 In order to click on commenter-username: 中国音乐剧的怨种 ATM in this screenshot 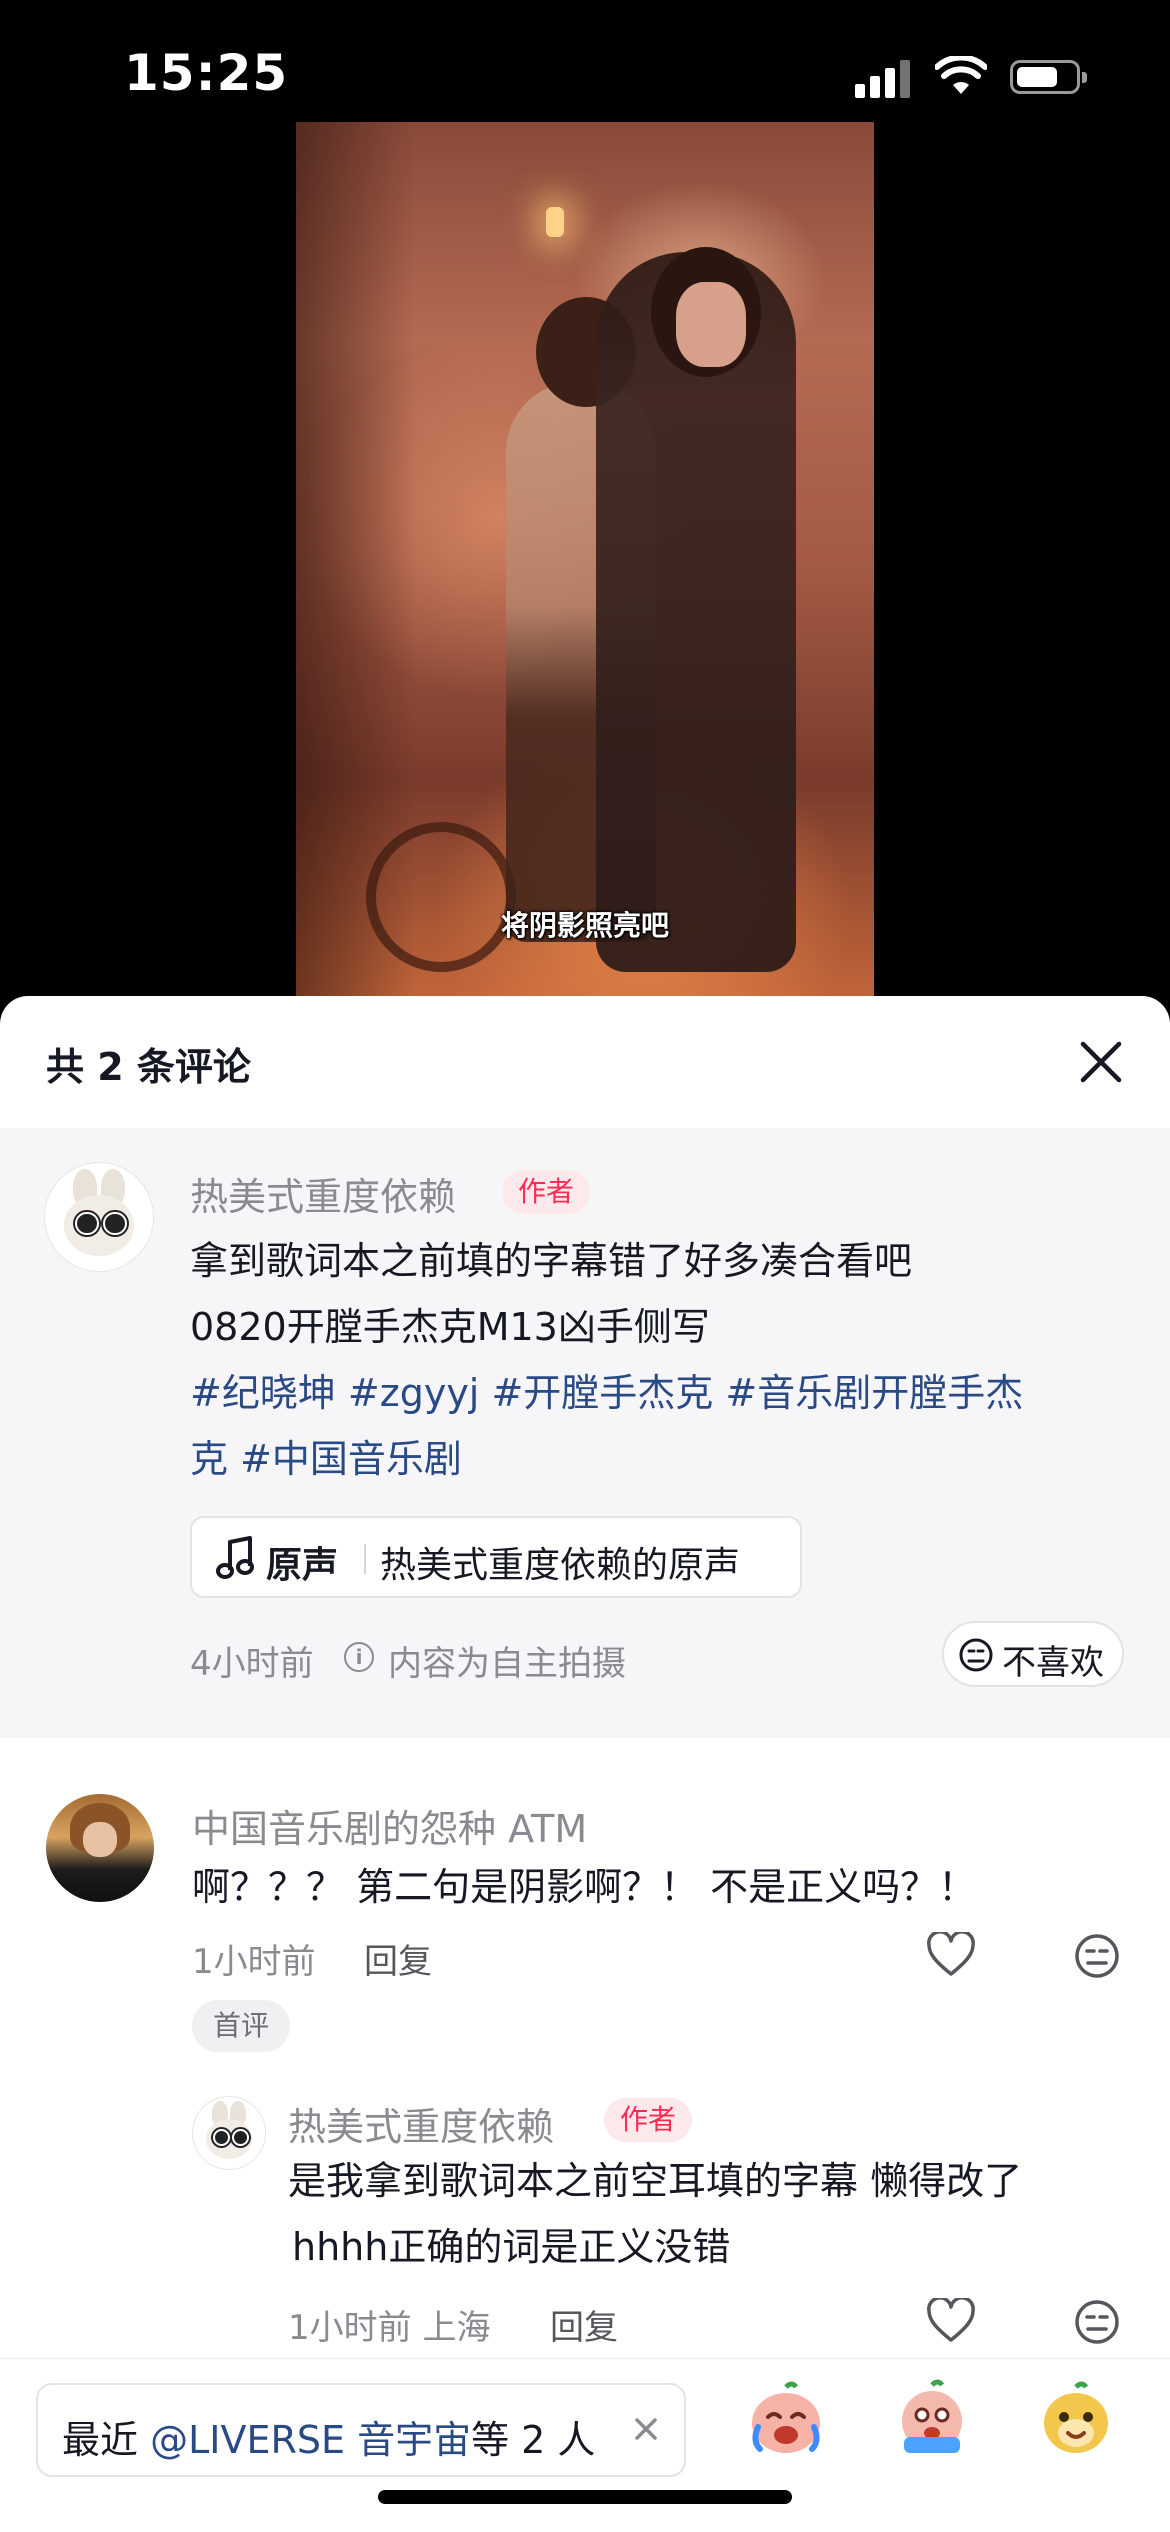, I will do `click(389, 1825)`.